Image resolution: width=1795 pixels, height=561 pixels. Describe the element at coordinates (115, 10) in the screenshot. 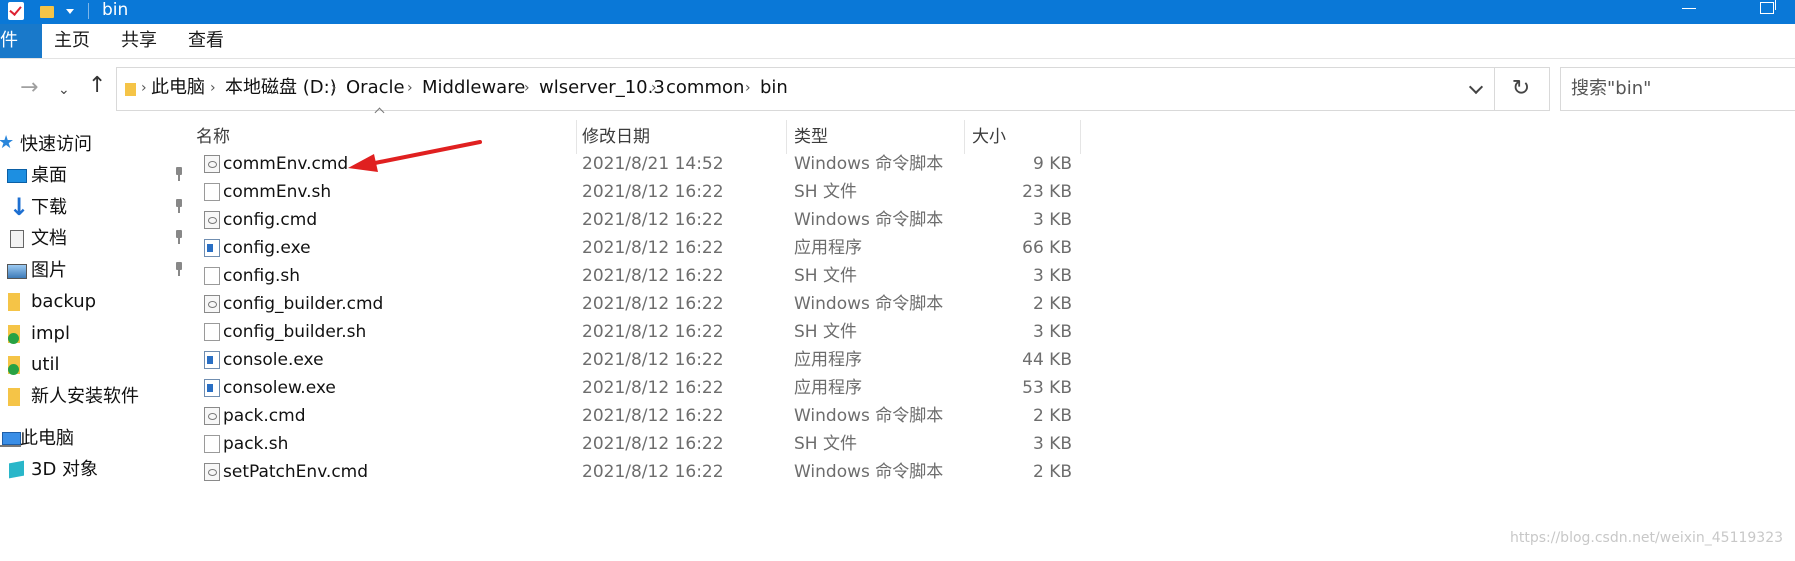

I see `window-title: bin` at that location.